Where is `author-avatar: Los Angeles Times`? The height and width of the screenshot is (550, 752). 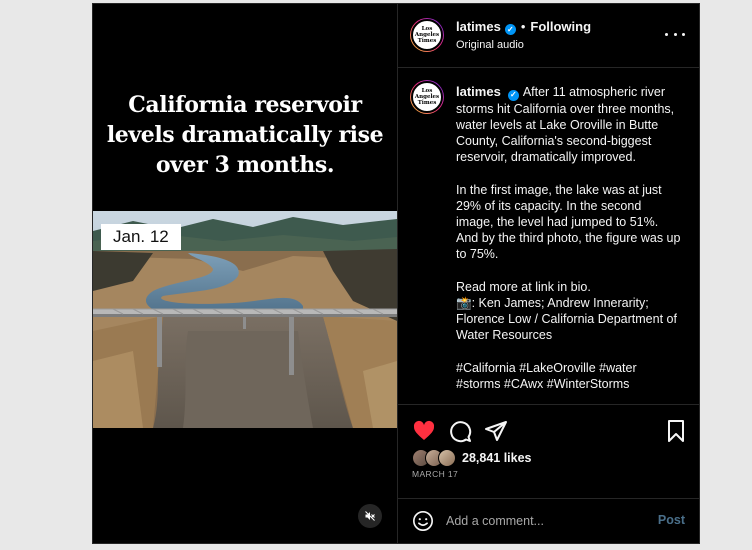
author-avatar: Los Angeles Times is located at coordinates (427, 35).